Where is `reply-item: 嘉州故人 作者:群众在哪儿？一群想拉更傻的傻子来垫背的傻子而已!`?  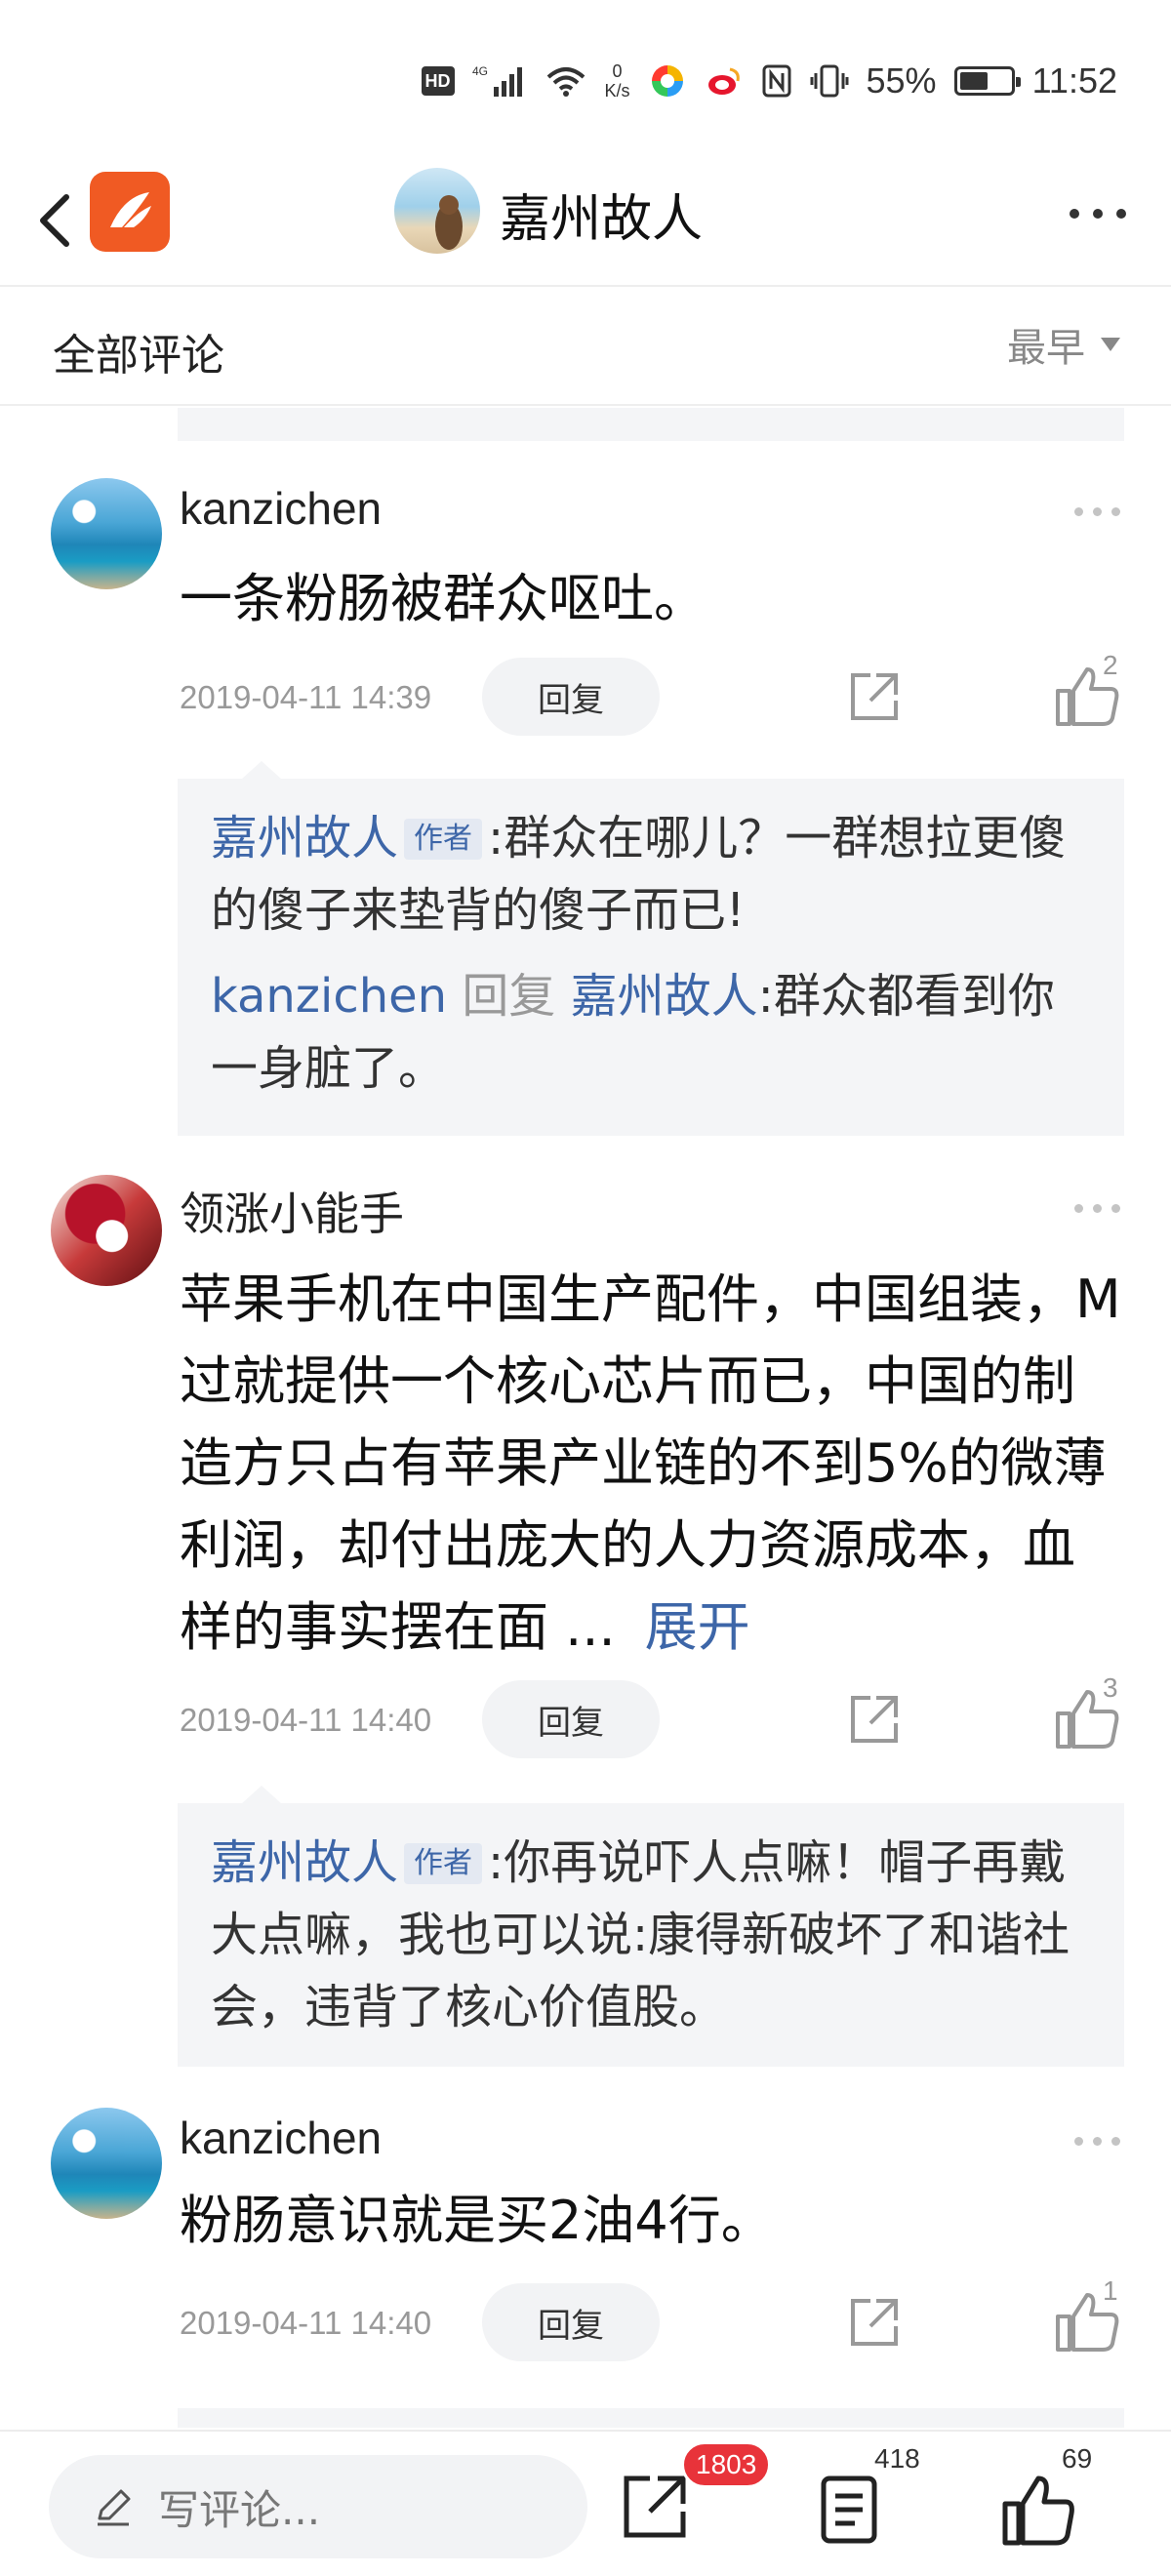
reply-item: 嘉州故人 作者:群众在哪儿？一群想拉更傻的傻子来垫背的傻子而已! is located at coordinates (651, 874).